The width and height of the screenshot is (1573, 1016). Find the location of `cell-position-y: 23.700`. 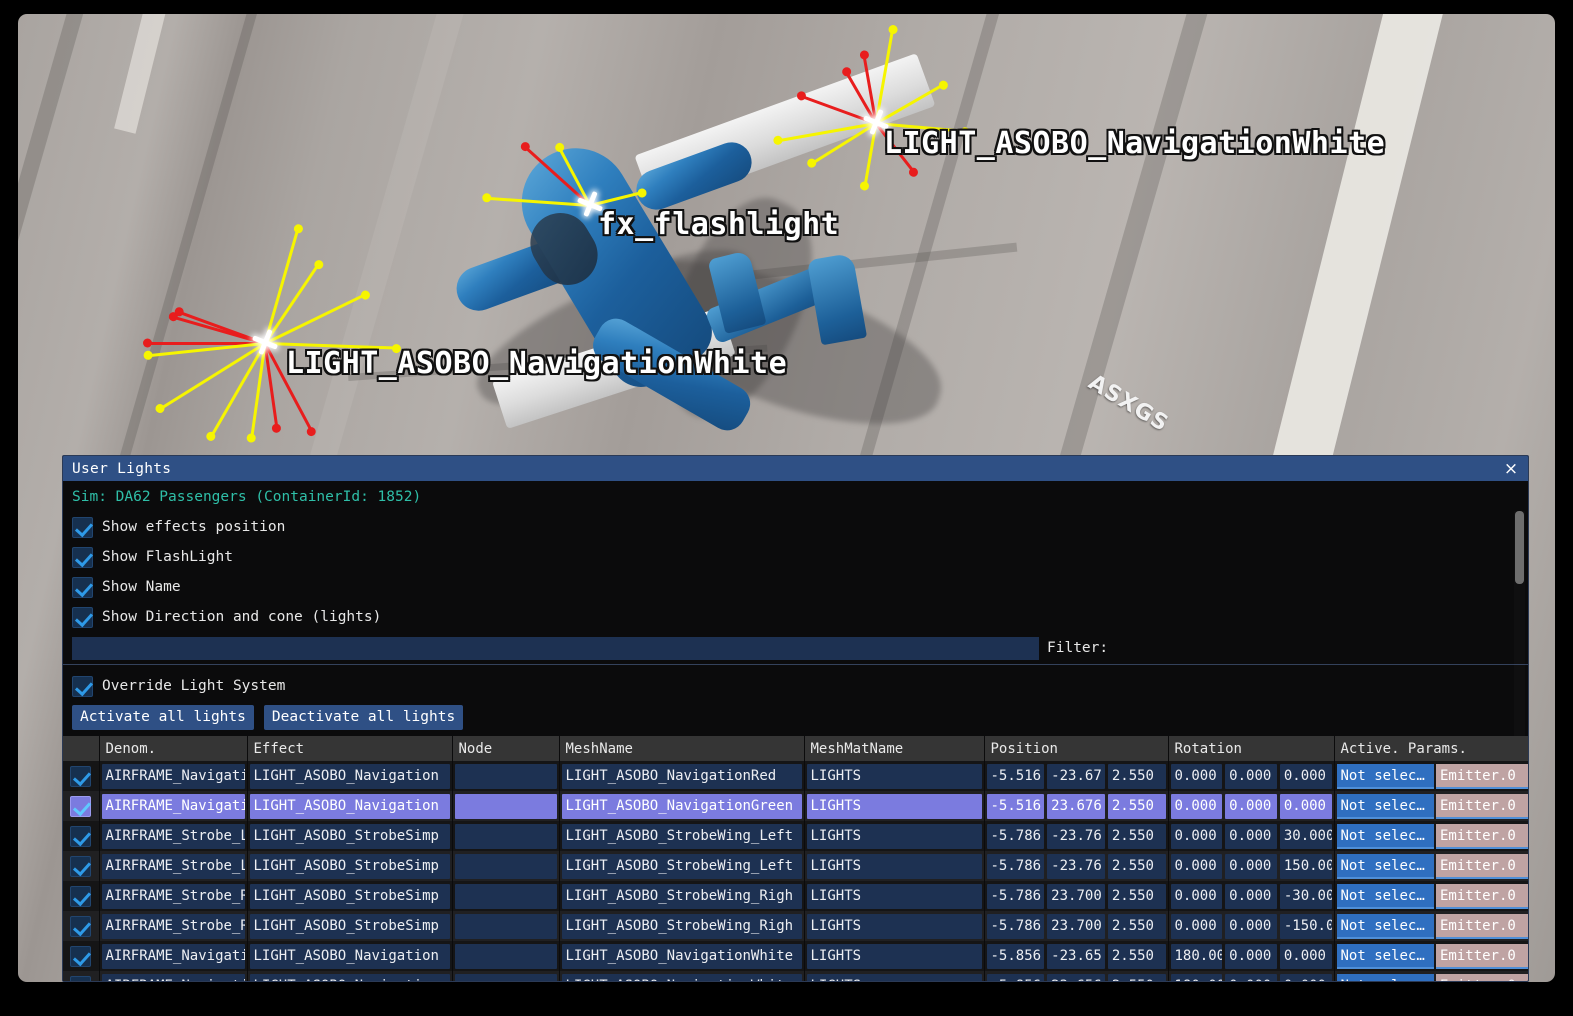

cell-position-y: 23.700 is located at coordinates (1076, 896).